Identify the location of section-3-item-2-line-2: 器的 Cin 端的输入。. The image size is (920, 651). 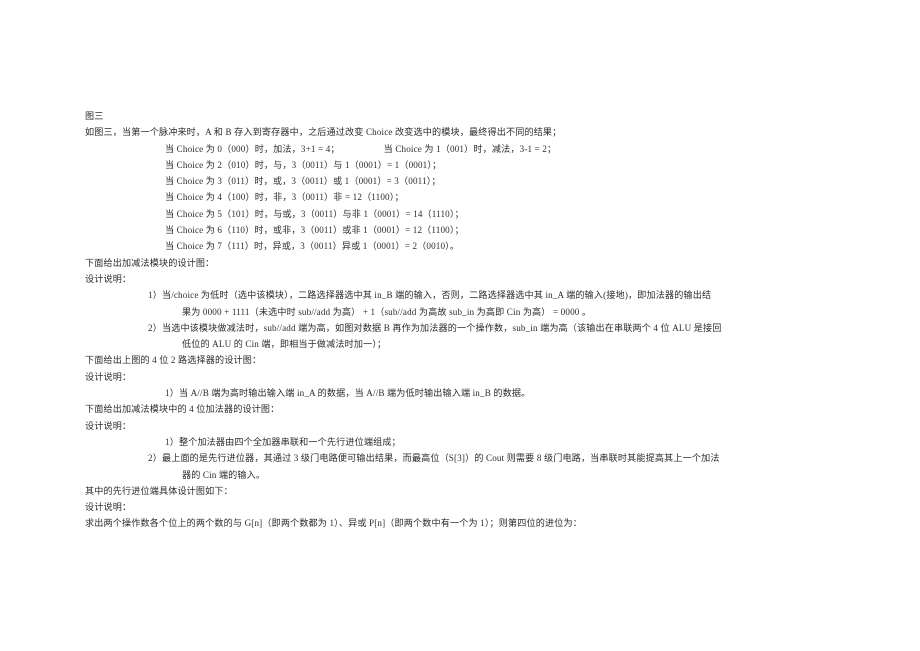
(224, 474).